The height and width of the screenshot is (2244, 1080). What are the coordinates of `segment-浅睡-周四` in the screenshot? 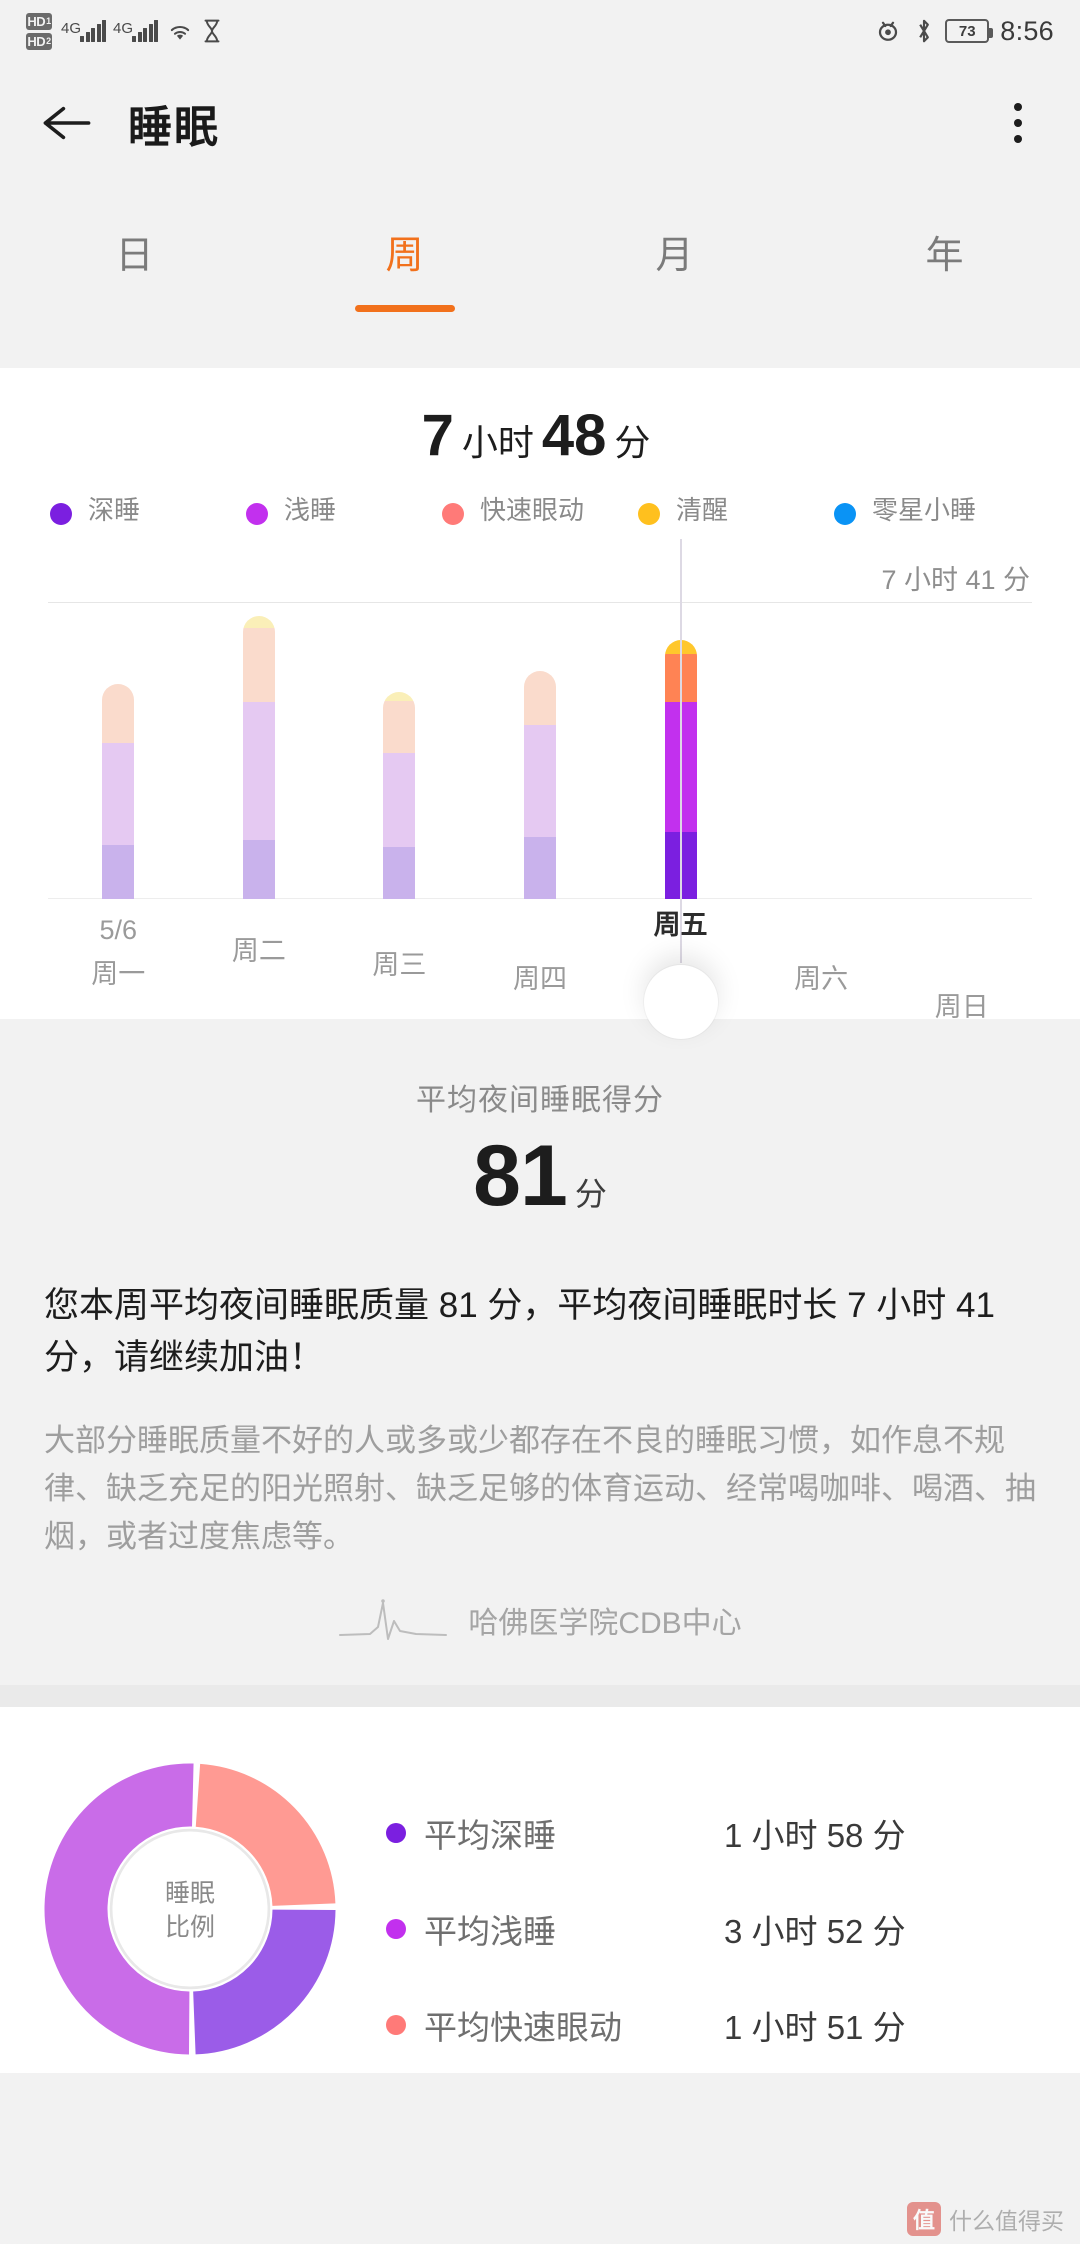 It's located at (540, 780).